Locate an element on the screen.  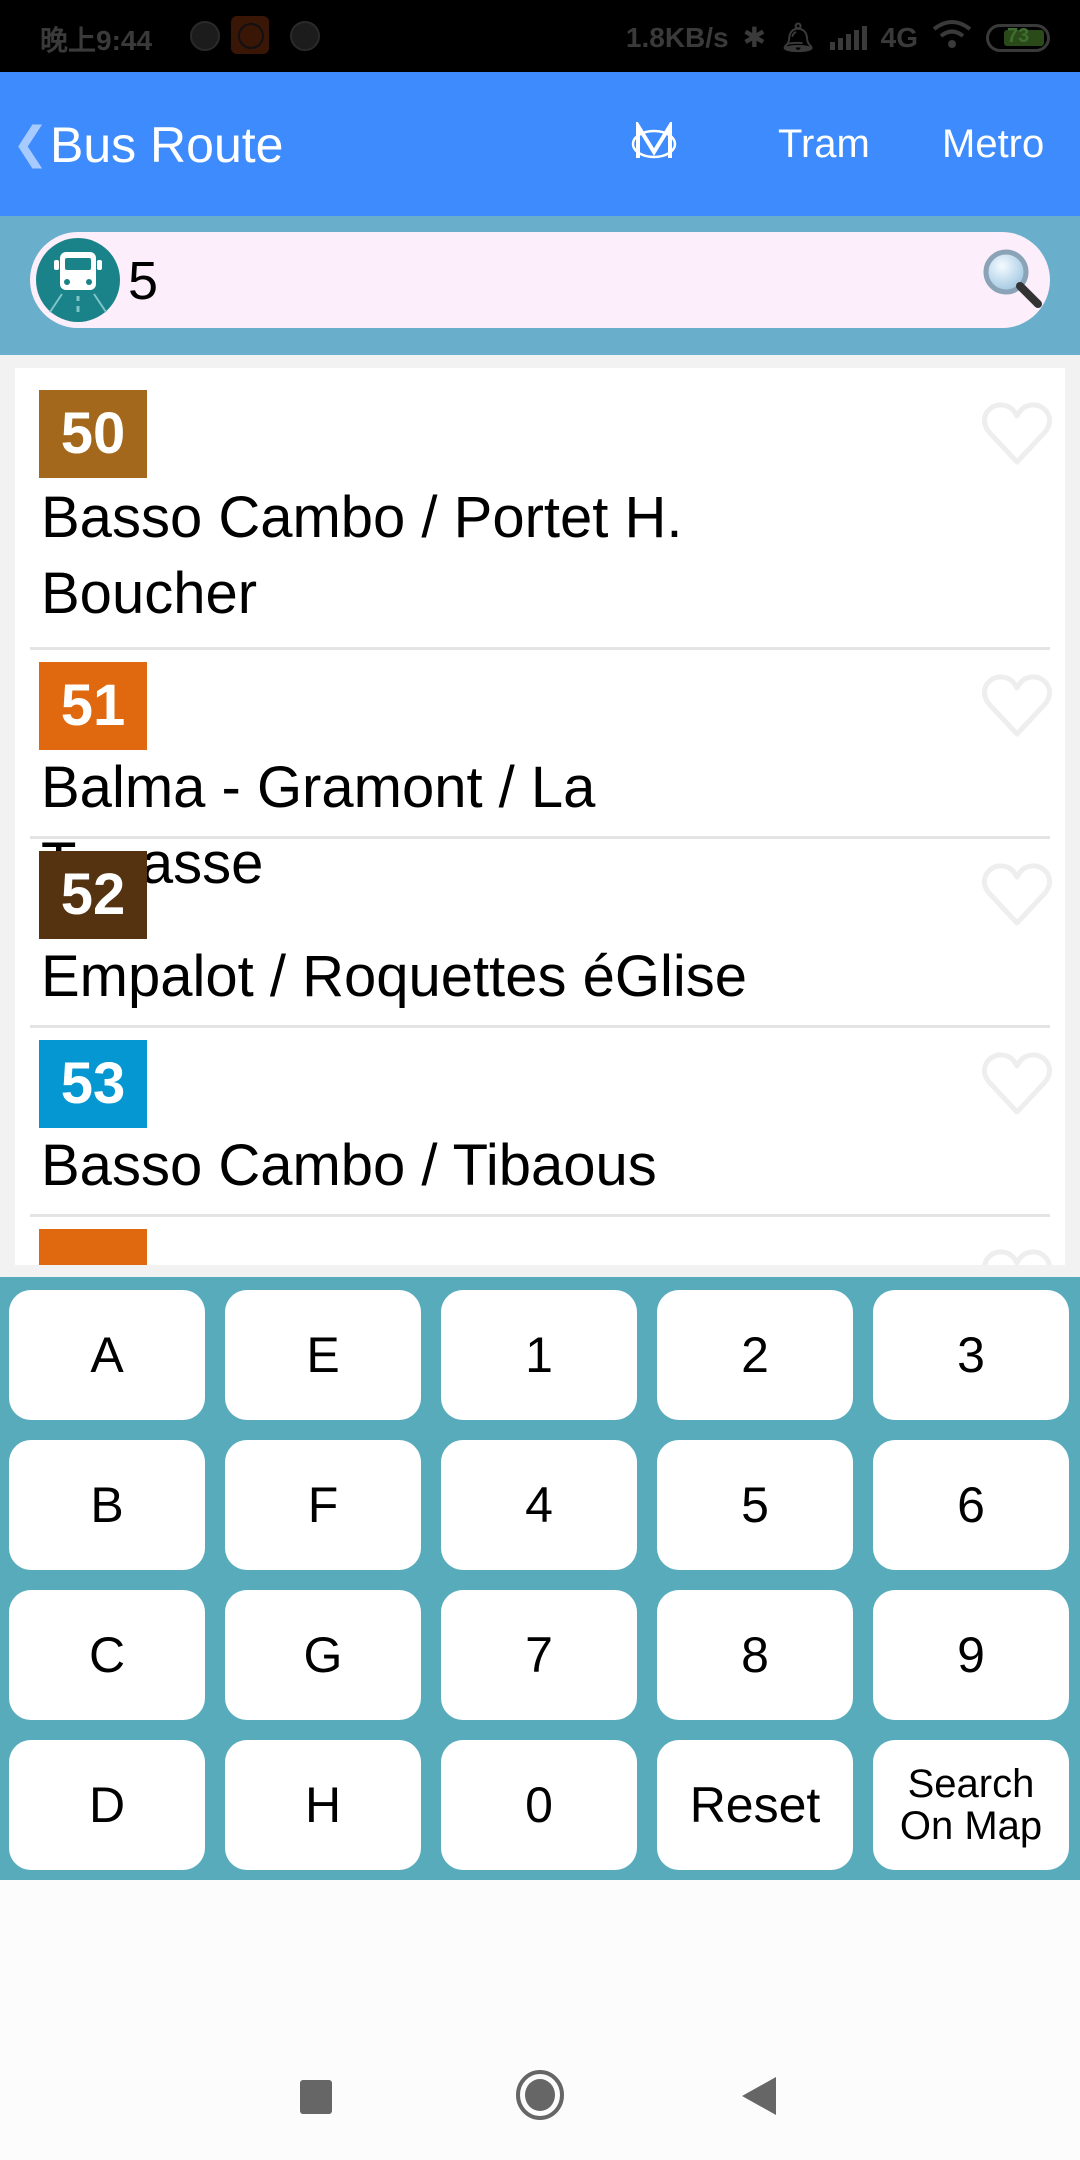
route-name: Balma - Gramont / La Terrasse is located at coordinates (318, 825).